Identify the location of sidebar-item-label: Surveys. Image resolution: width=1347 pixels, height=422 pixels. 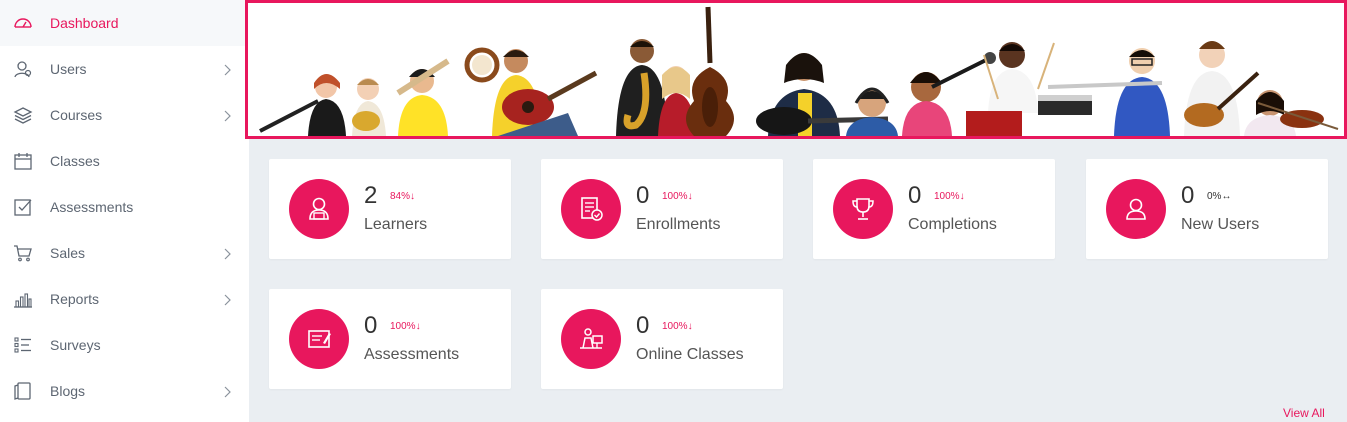
(75, 345).